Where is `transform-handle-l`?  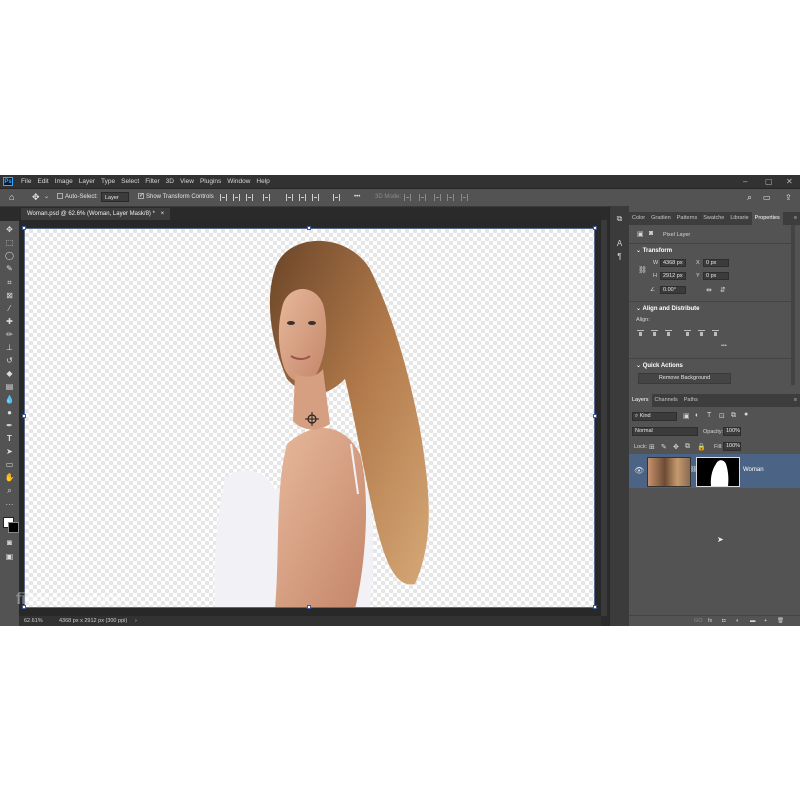 transform-handle-l is located at coordinates (24, 416).